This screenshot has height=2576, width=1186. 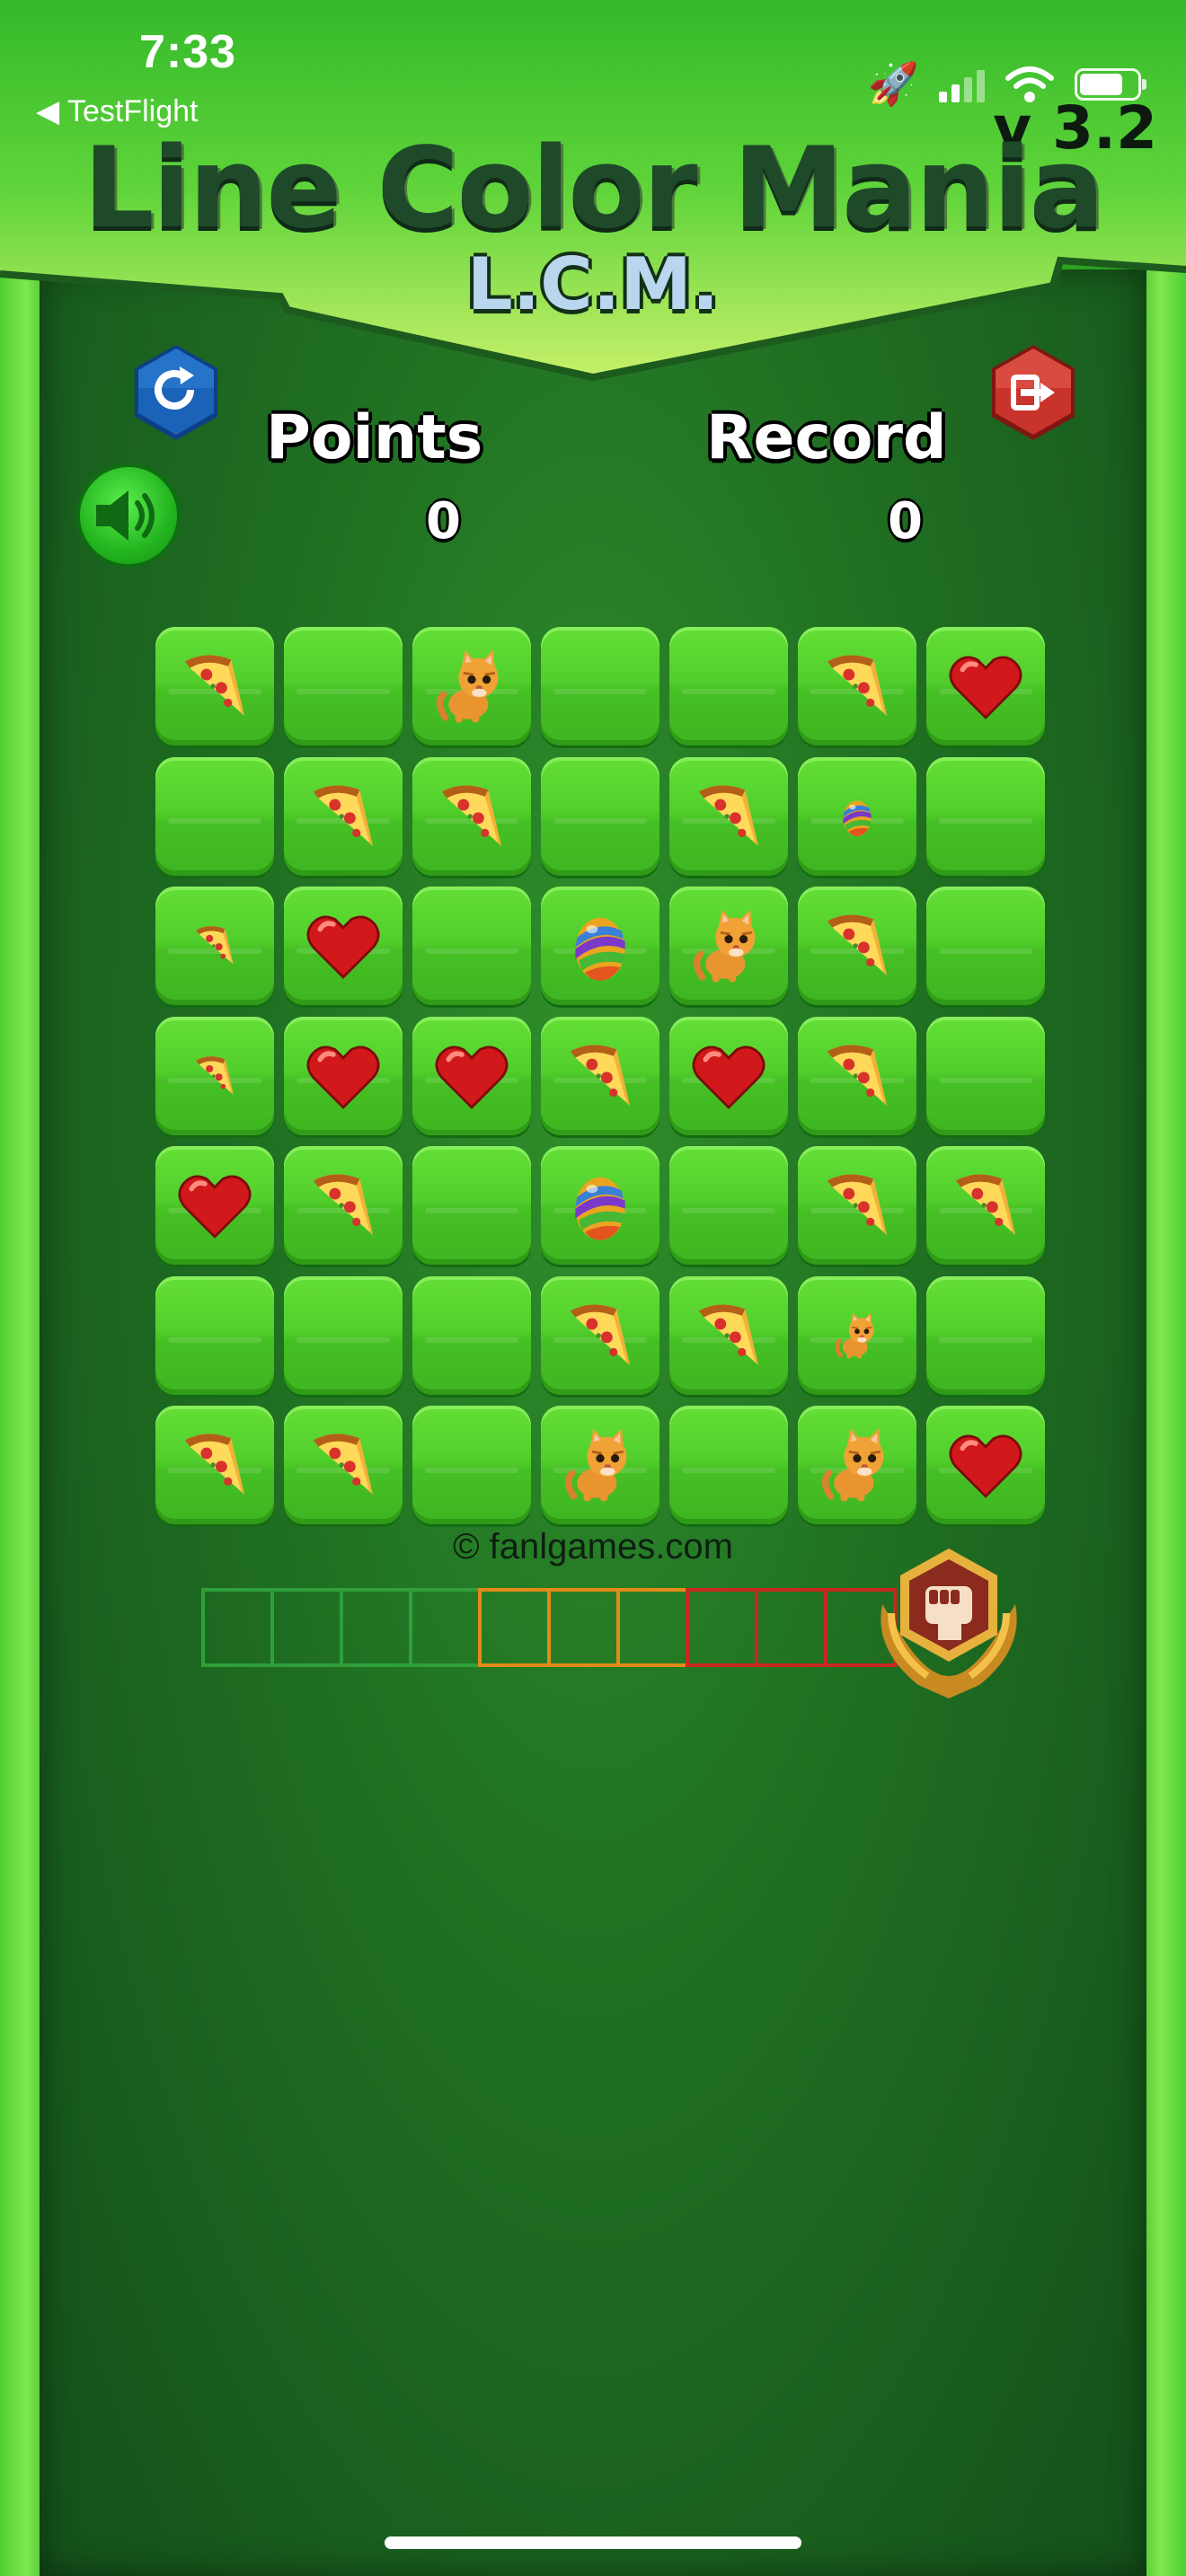 What do you see at coordinates (905, 521) in the screenshot?
I see `record-value: 0` at bounding box center [905, 521].